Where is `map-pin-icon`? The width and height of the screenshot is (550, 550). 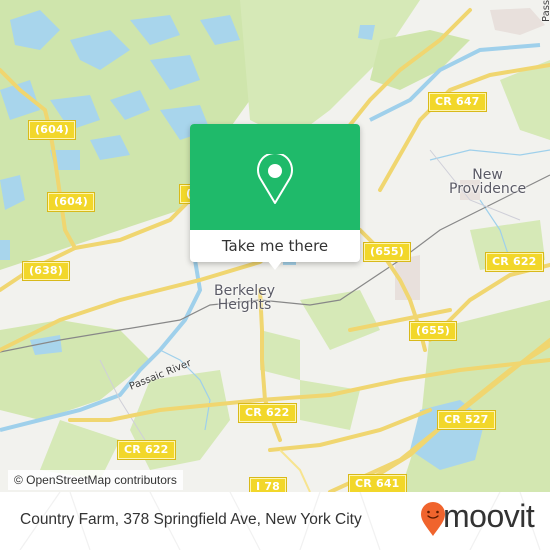
map-pin-icon is located at coordinates (275, 179).